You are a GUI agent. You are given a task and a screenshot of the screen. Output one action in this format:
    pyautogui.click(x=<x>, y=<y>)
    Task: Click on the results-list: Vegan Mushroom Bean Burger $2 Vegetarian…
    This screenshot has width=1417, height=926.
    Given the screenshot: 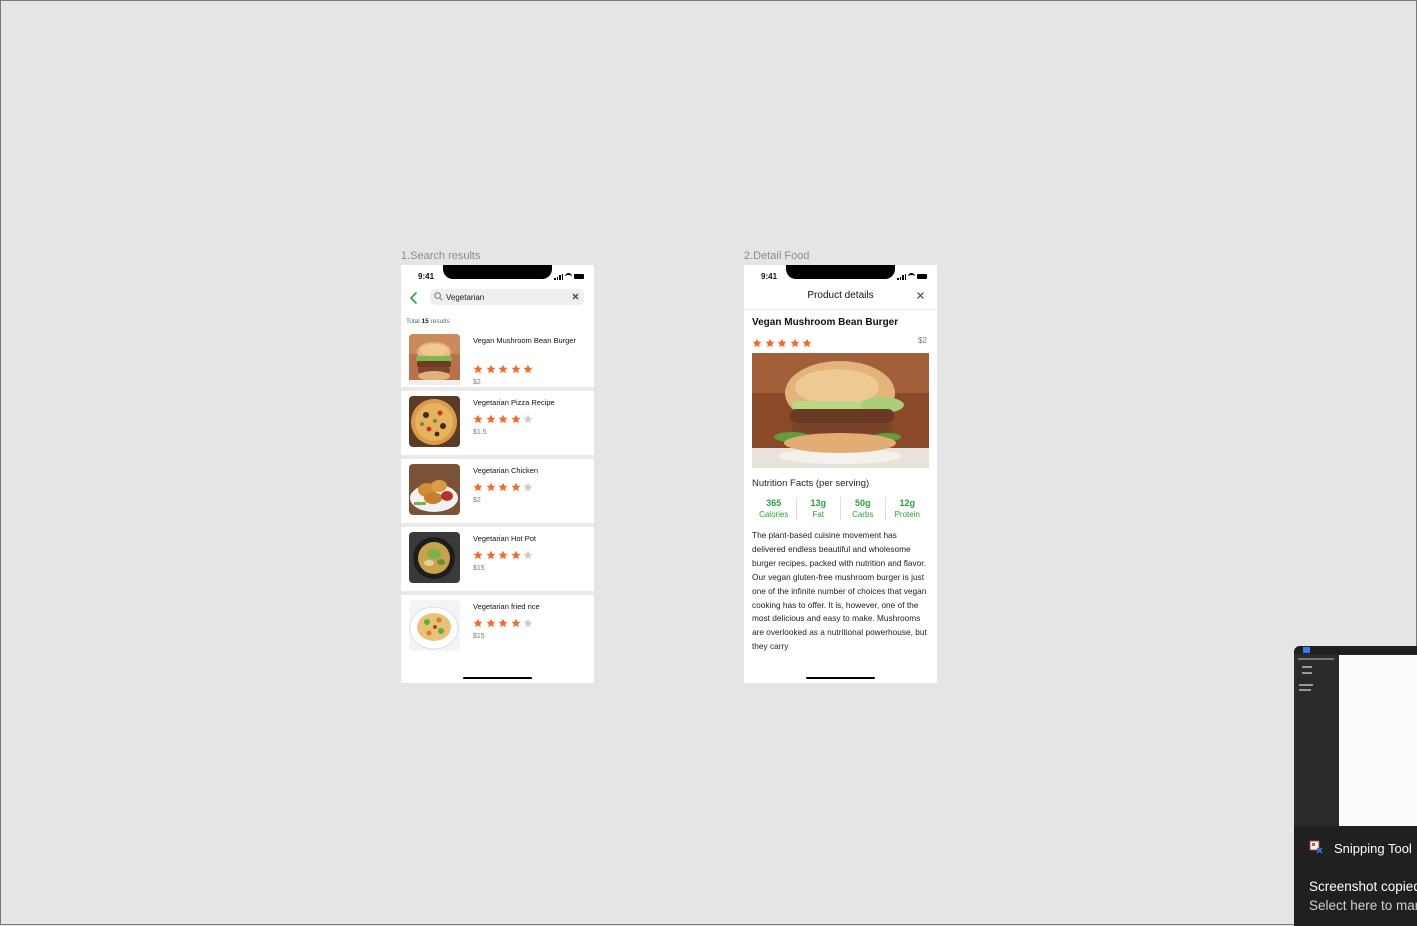 What is the action you would take?
    pyautogui.click(x=497, y=503)
    